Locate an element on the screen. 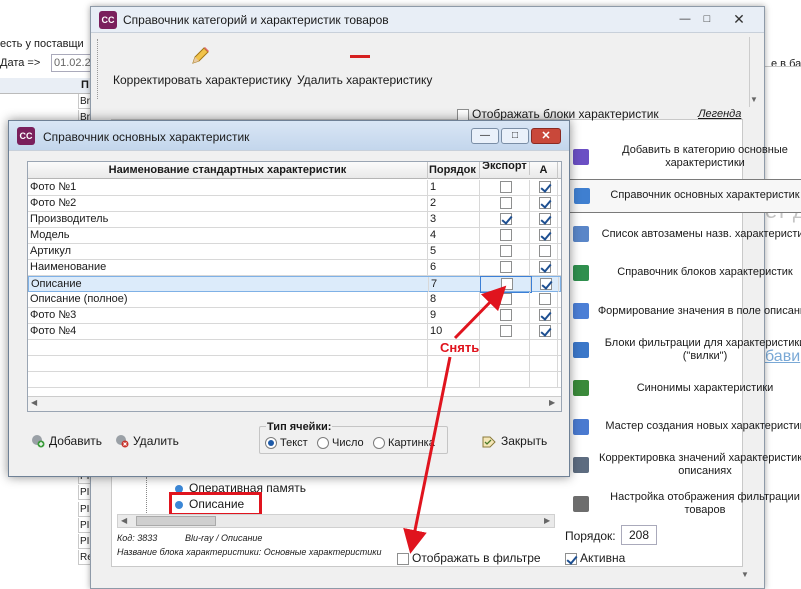 This screenshot has height=589, width=801. annotation-arrow-down is located at coordinates (427, 455).